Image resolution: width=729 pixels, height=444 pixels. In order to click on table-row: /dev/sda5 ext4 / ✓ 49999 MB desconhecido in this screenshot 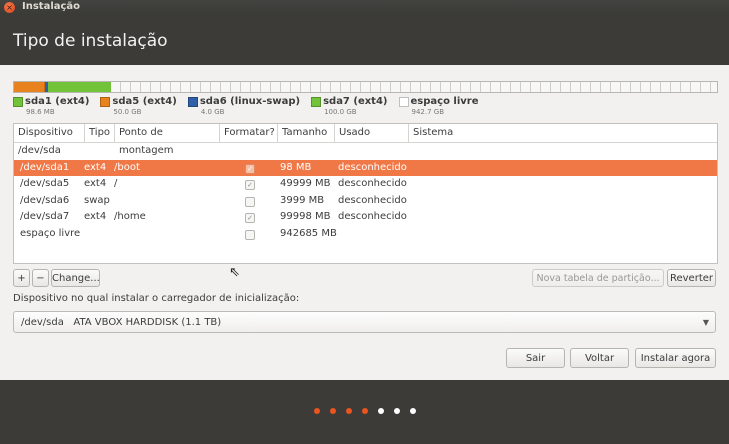, I will do `click(365, 184)`.